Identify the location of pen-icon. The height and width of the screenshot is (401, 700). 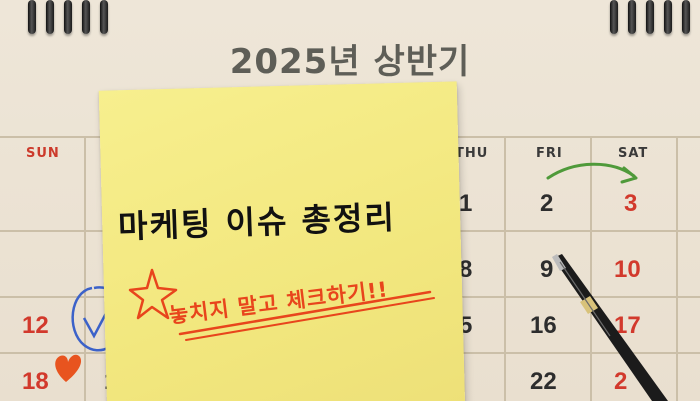
(610, 327).